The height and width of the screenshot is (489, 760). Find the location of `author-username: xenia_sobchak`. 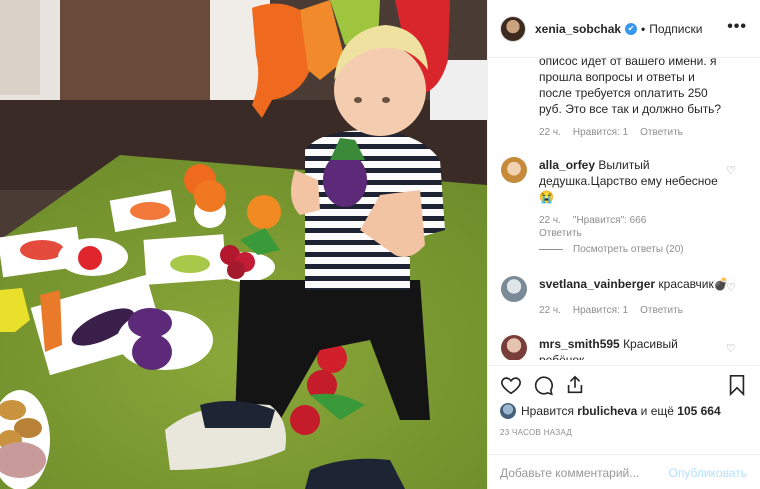

author-username: xenia_sobchak is located at coordinates (578, 29).